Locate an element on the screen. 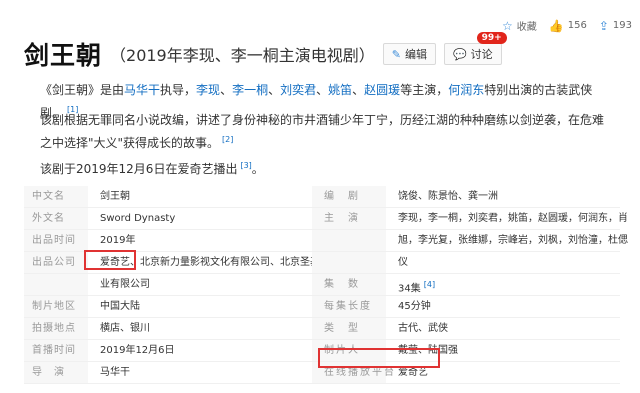 Image resolution: width=640 pixels, height=393 pixels. share-icon: ⇪ is located at coordinates (603, 25).